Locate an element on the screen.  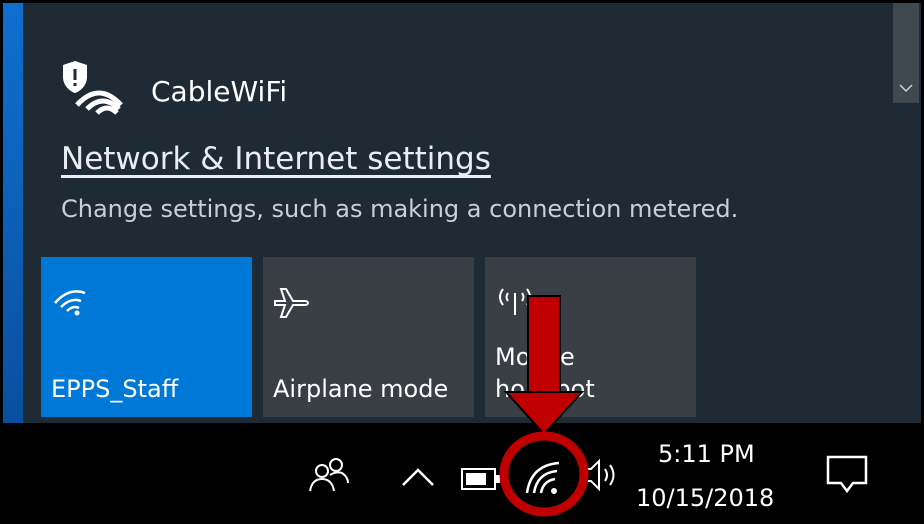
battery-icon is located at coordinates (481, 481).